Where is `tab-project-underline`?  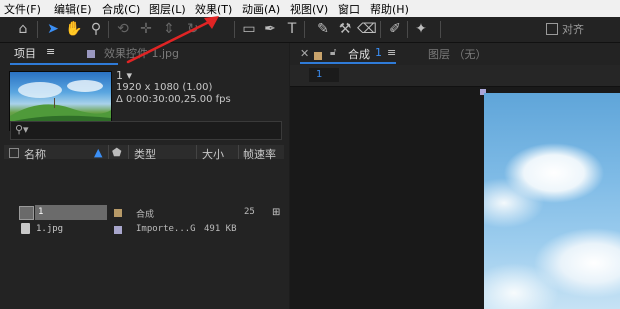 tab-project-underline is located at coordinates (64, 64).